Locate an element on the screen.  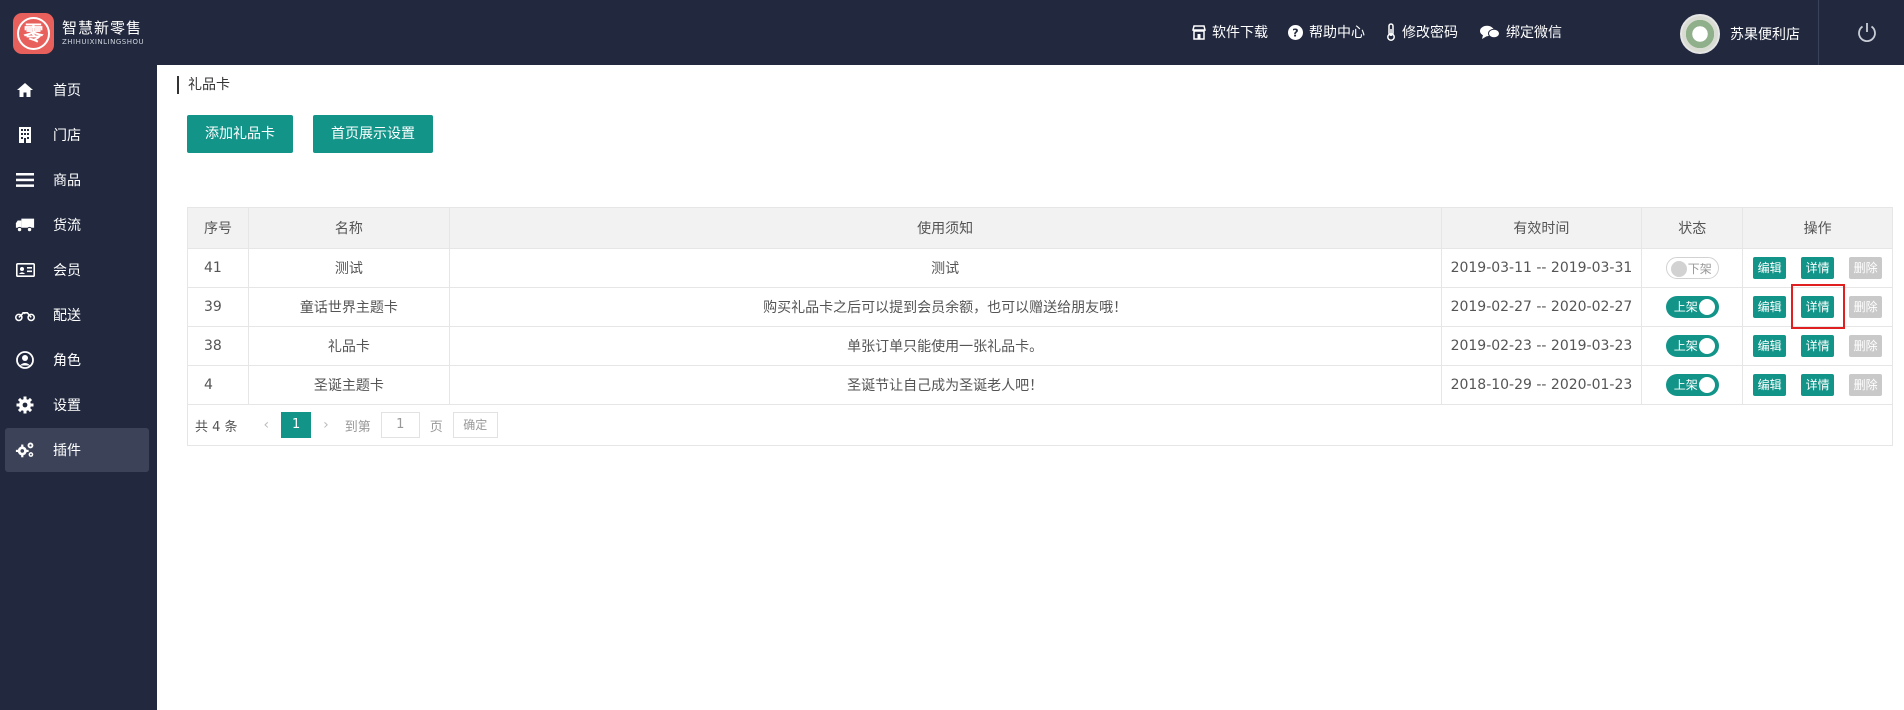
sidebar-item-logistics: 货流 is located at coordinates (77, 225).